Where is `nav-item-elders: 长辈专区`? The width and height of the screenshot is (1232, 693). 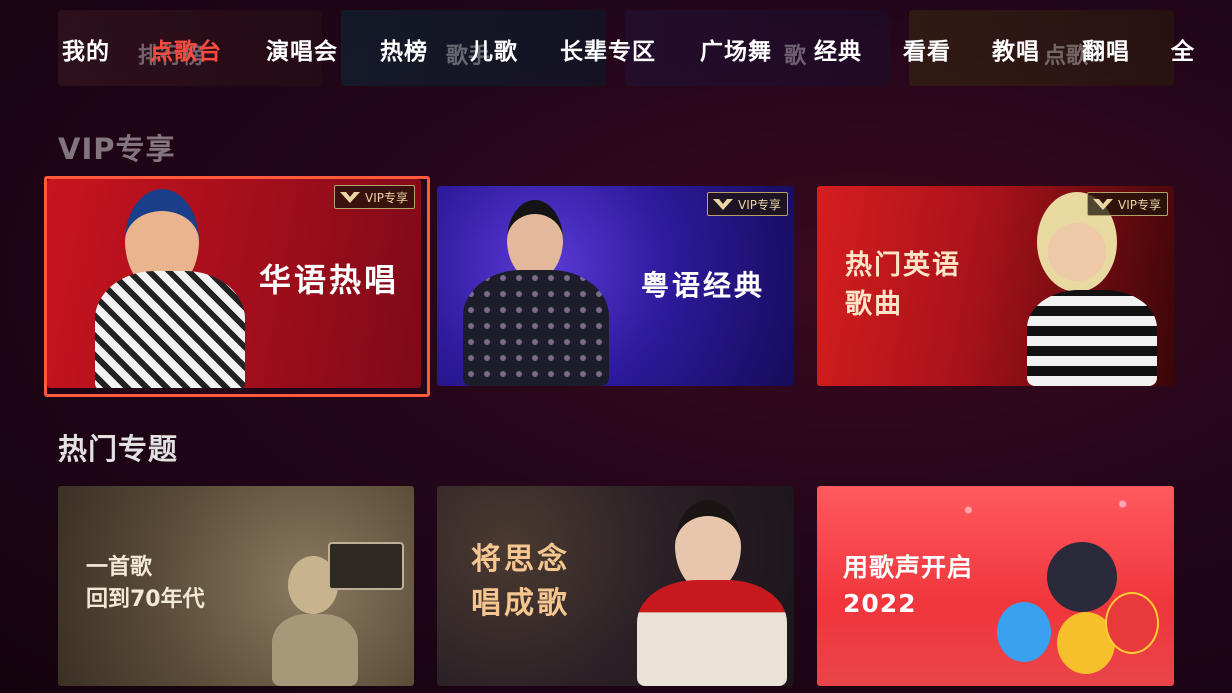
nav-item-elders: 长辈专区 is located at coordinates (608, 49).